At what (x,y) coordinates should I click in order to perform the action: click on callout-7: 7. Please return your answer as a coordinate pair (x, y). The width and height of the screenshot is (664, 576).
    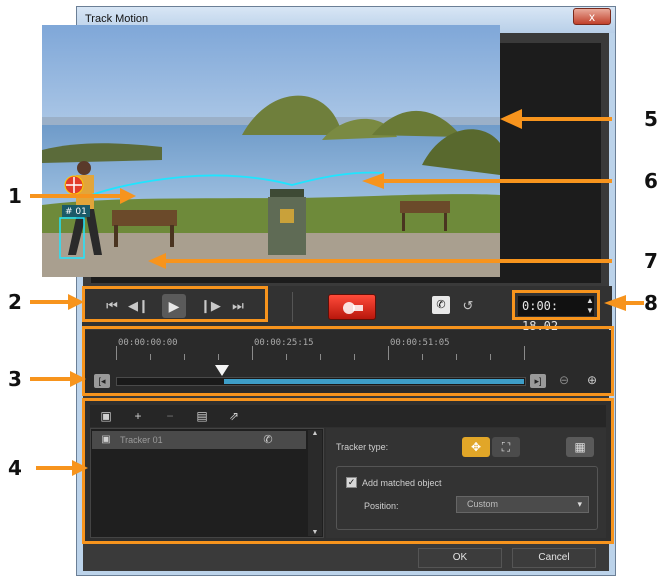
    Looking at the image, I should click on (651, 261).